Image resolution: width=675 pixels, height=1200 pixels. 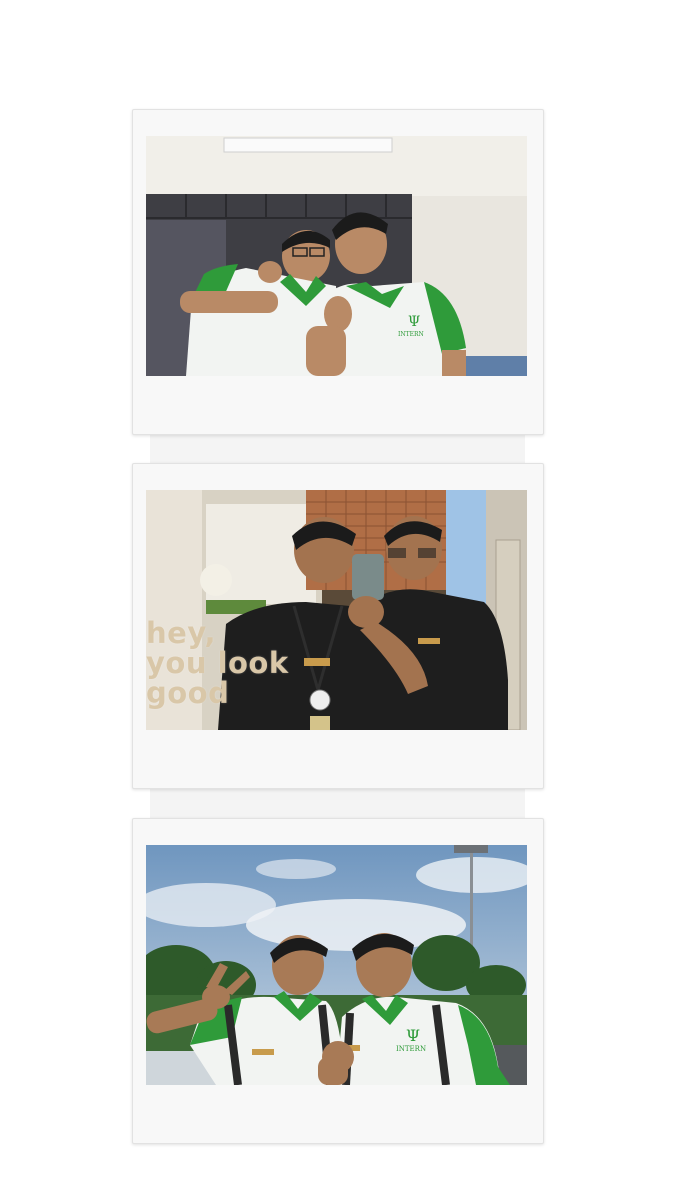 I want to click on wall-text-line: good, so click(x=188, y=693).